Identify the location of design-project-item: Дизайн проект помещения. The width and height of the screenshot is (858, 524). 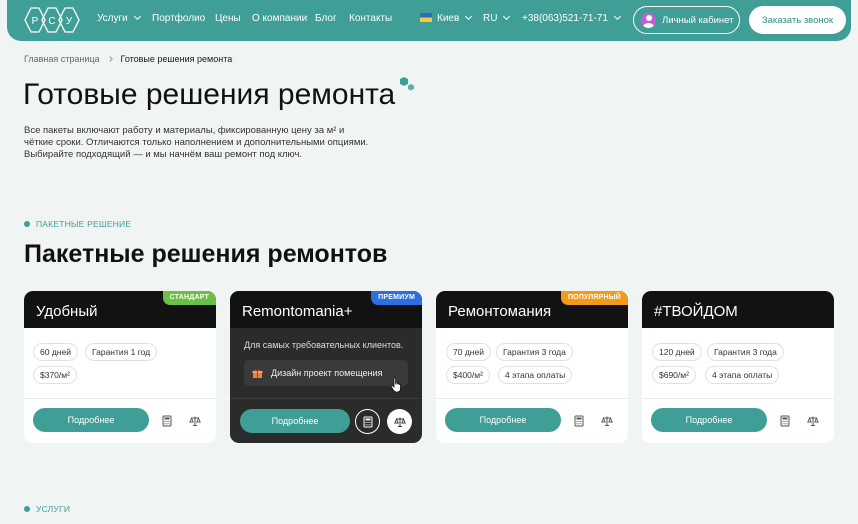
(326, 373).